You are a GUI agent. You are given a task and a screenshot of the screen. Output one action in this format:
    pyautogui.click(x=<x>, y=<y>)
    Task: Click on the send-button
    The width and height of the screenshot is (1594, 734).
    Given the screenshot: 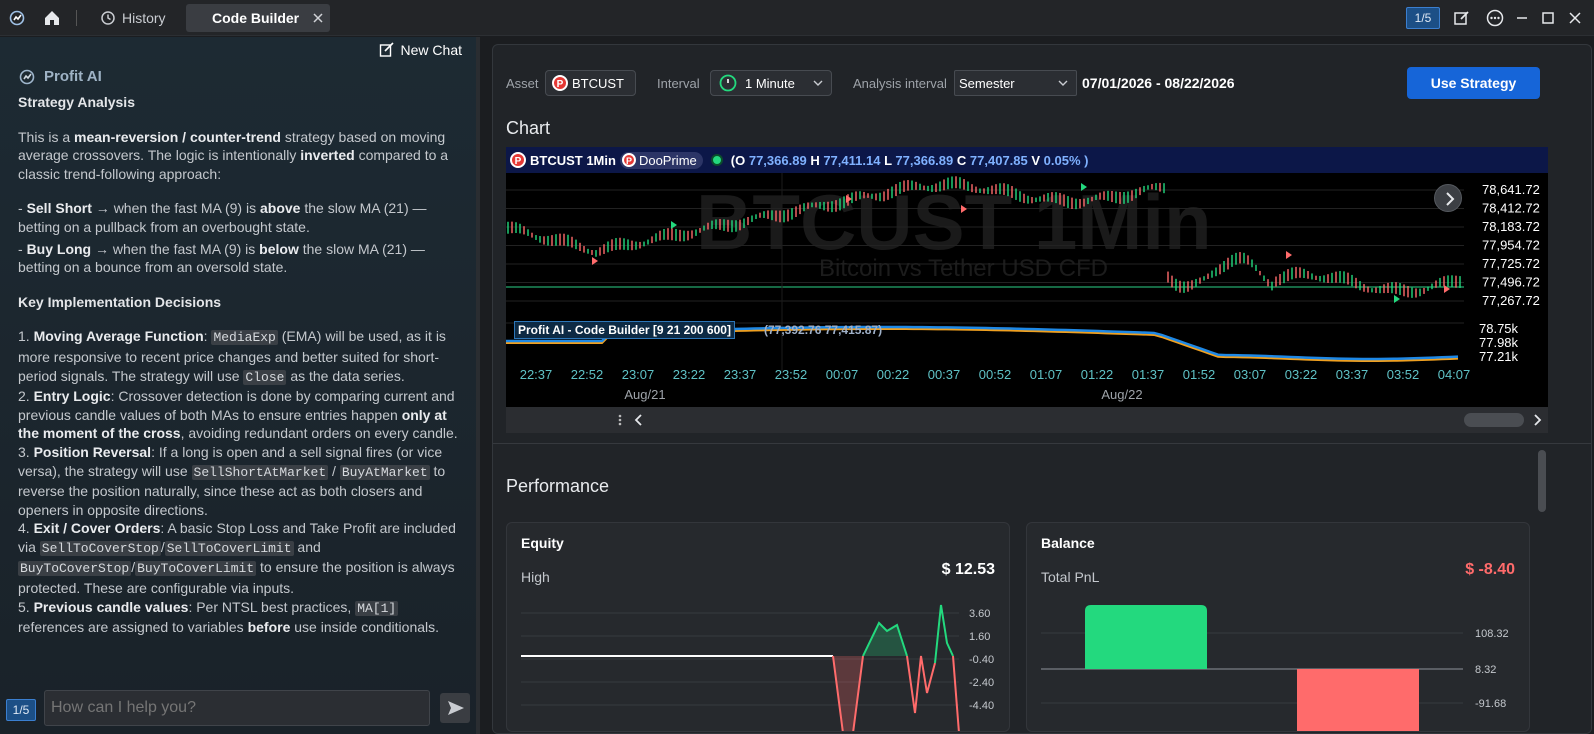 What is the action you would take?
    pyautogui.click(x=455, y=708)
    